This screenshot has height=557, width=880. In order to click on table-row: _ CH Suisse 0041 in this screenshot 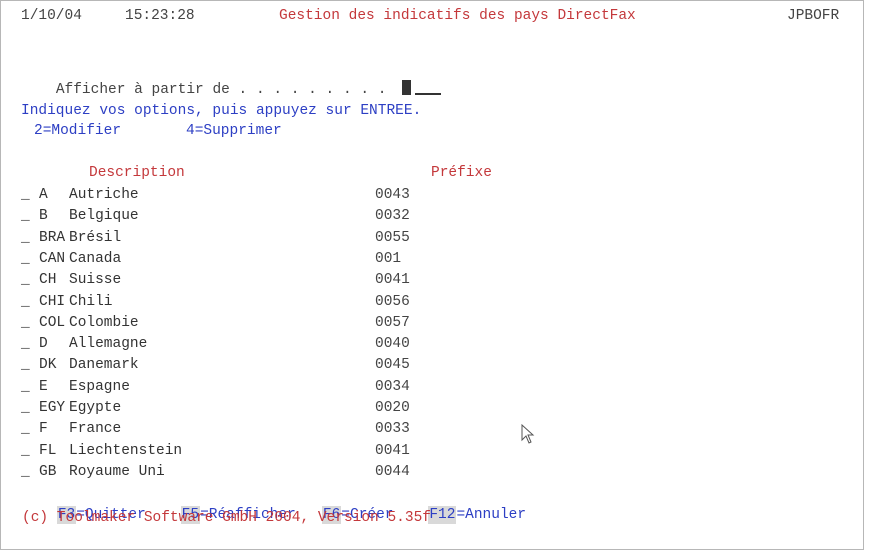, I will do `click(215, 280)`.